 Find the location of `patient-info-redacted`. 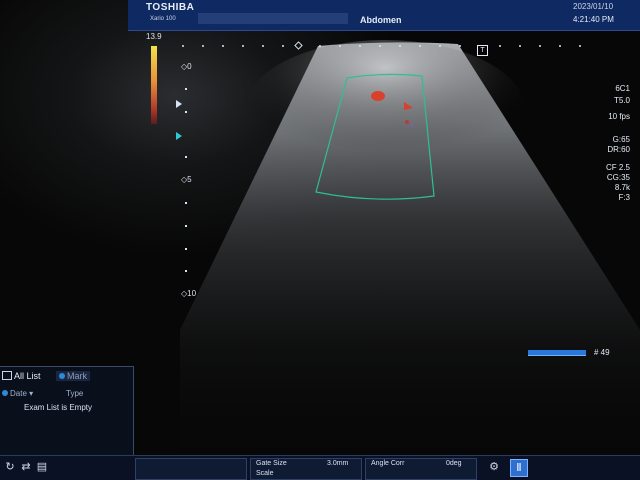

patient-info-redacted is located at coordinates (273, 18).